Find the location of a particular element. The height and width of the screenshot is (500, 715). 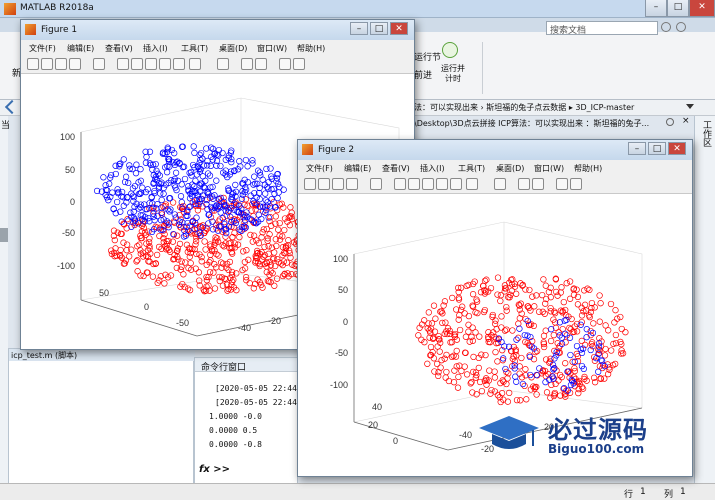

close-panel-icon: × is located at coordinates (686, 121).